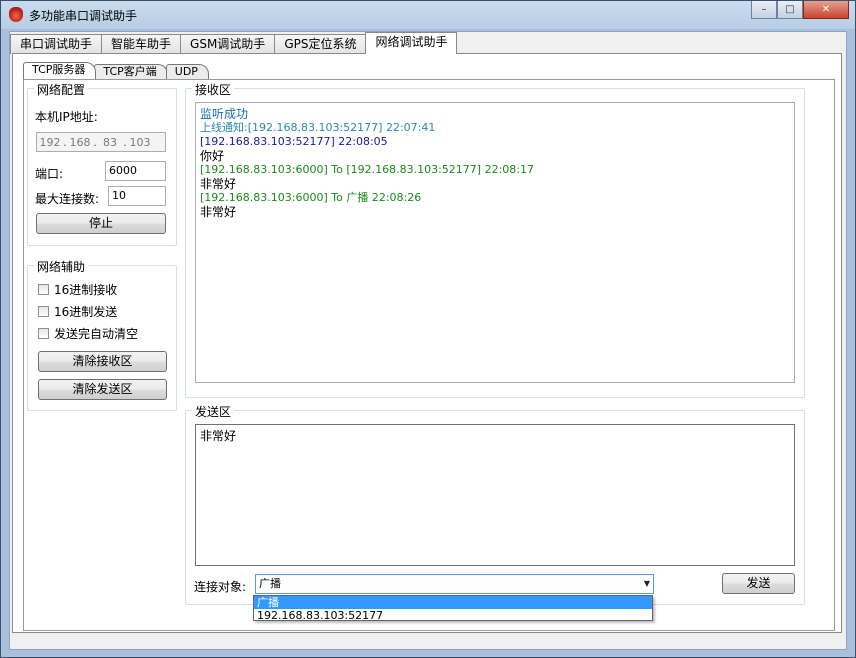 The image size is (856, 658). I want to click on ip-octet-4: 103, so click(140, 142).